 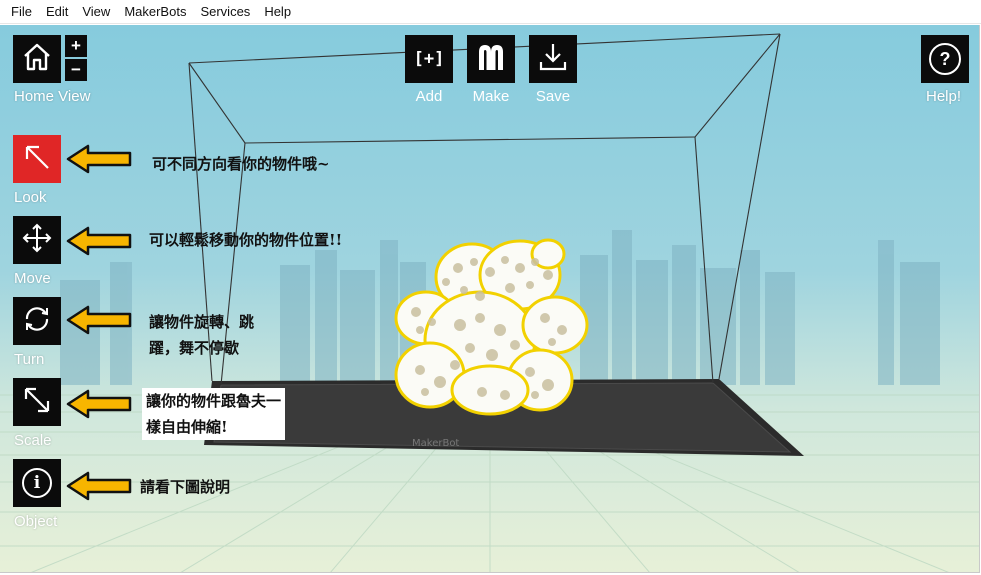 I want to click on move-label: Move, so click(x=32, y=278).